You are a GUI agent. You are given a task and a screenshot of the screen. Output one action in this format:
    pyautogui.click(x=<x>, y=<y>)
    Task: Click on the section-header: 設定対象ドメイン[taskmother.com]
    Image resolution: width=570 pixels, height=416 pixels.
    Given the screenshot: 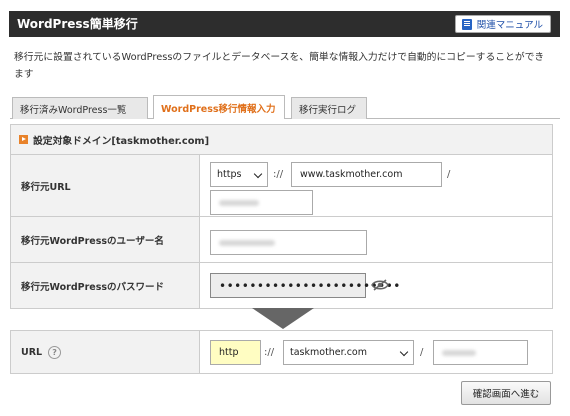 What is the action you would take?
    pyautogui.click(x=281, y=140)
    